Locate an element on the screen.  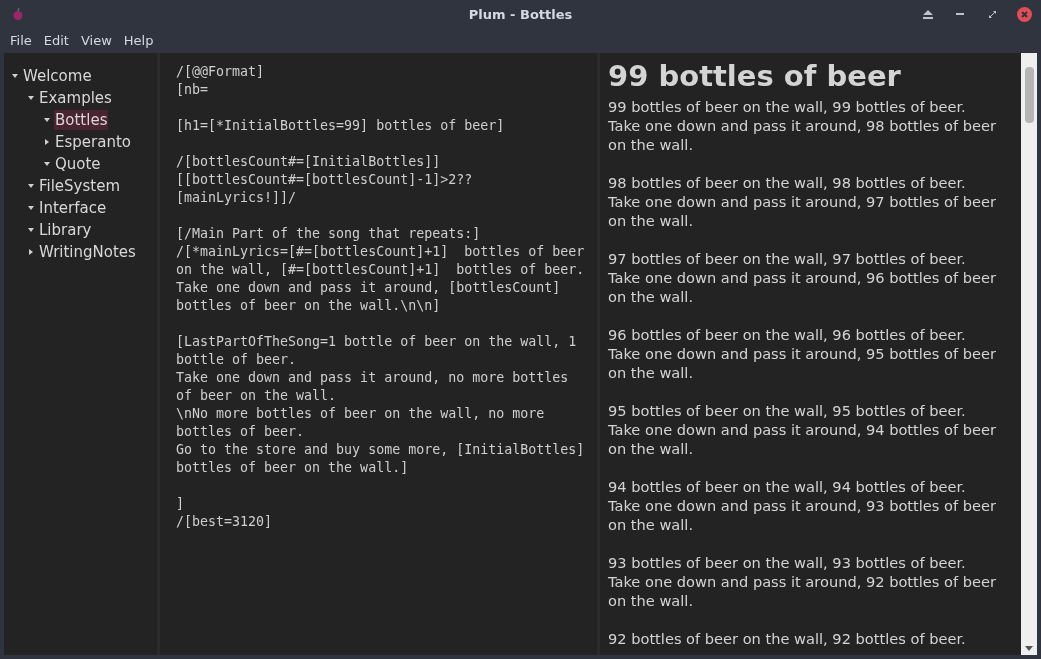
menu-item: Help is located at coordinates (138, 40).